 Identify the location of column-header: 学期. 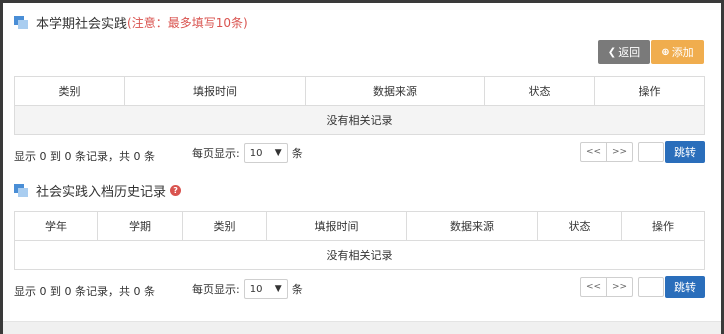
(140, 226).